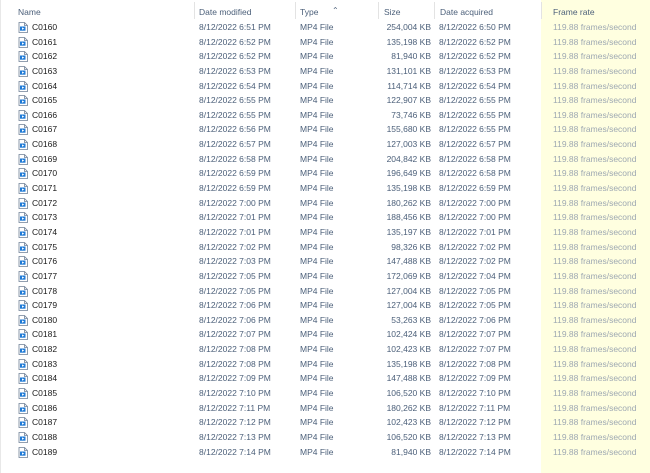  Describe the element at coordinates (475, 319) in the screenshot. I see `file-date-acquired: 8/12/2022 7:06 PM` at that location.